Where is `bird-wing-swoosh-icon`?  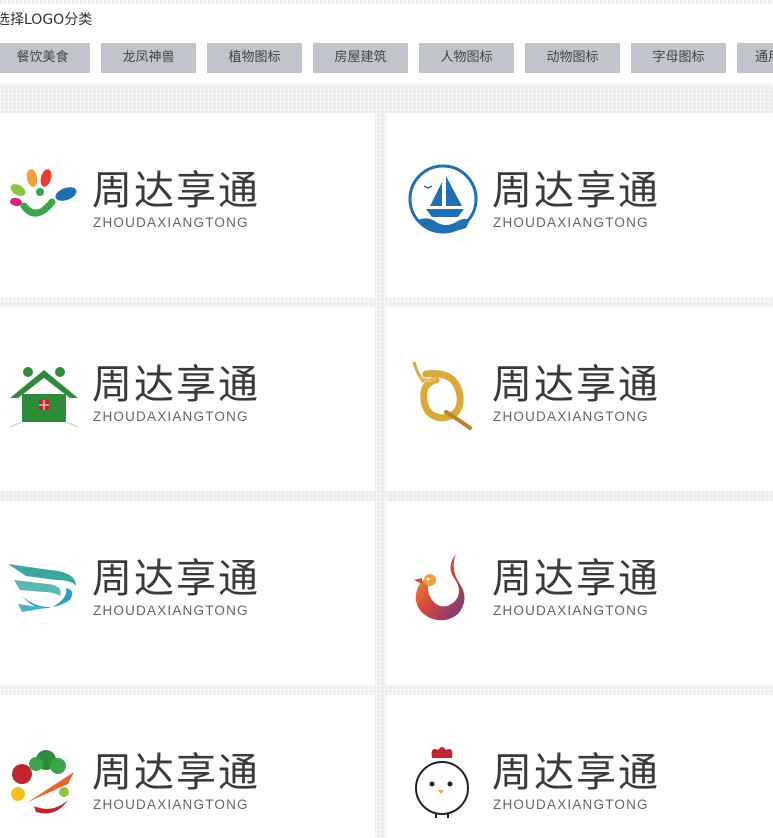
bird-wing-swoosh-icon is located at coordinates (42, 588).